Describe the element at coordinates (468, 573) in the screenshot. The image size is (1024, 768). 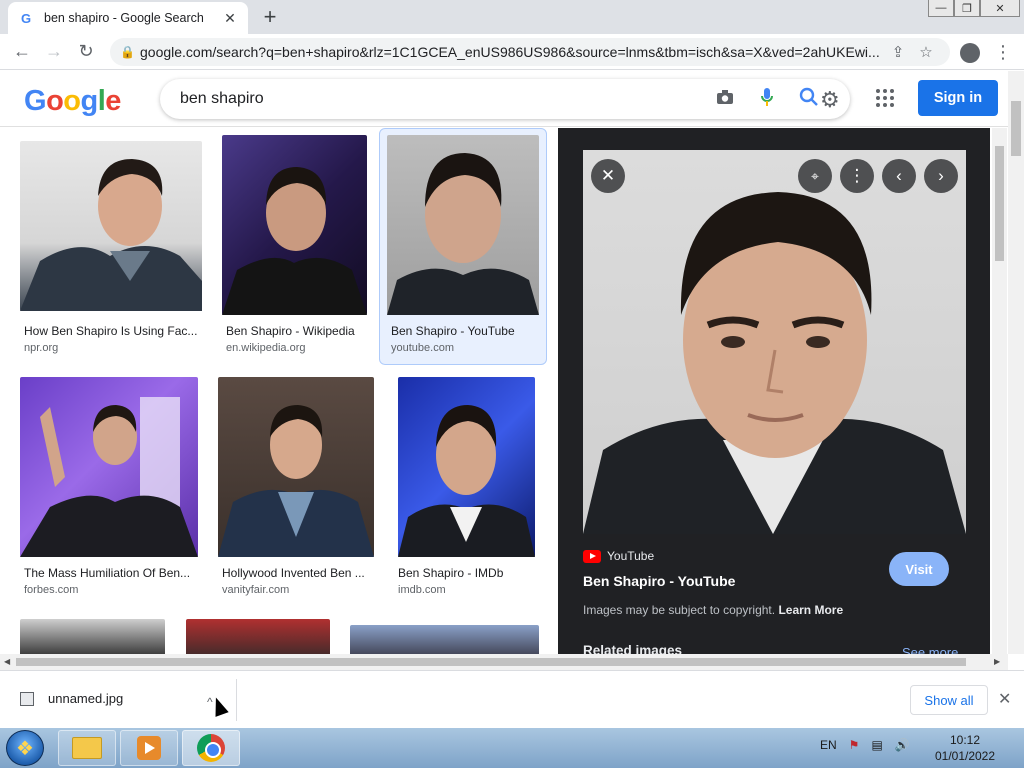
I see `result-caption: Ben Shapiro - IMDb` at that location.